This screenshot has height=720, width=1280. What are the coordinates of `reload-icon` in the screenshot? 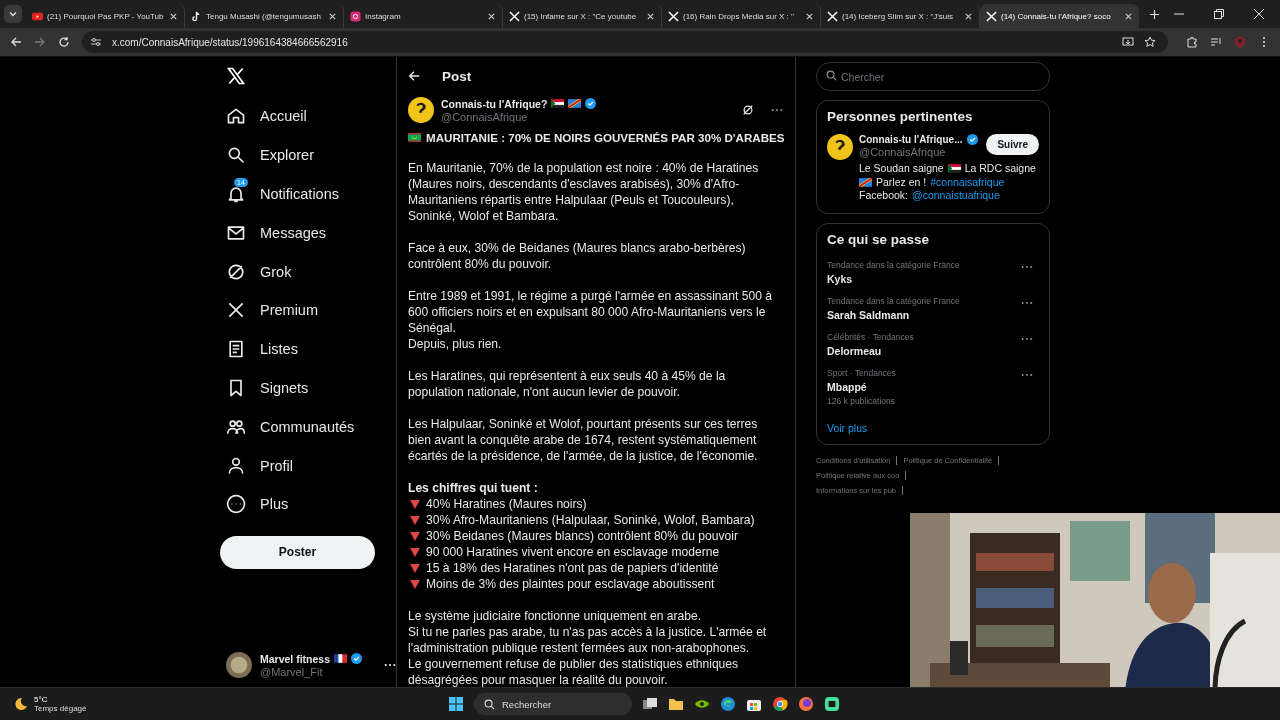 It's located at (64, 42).